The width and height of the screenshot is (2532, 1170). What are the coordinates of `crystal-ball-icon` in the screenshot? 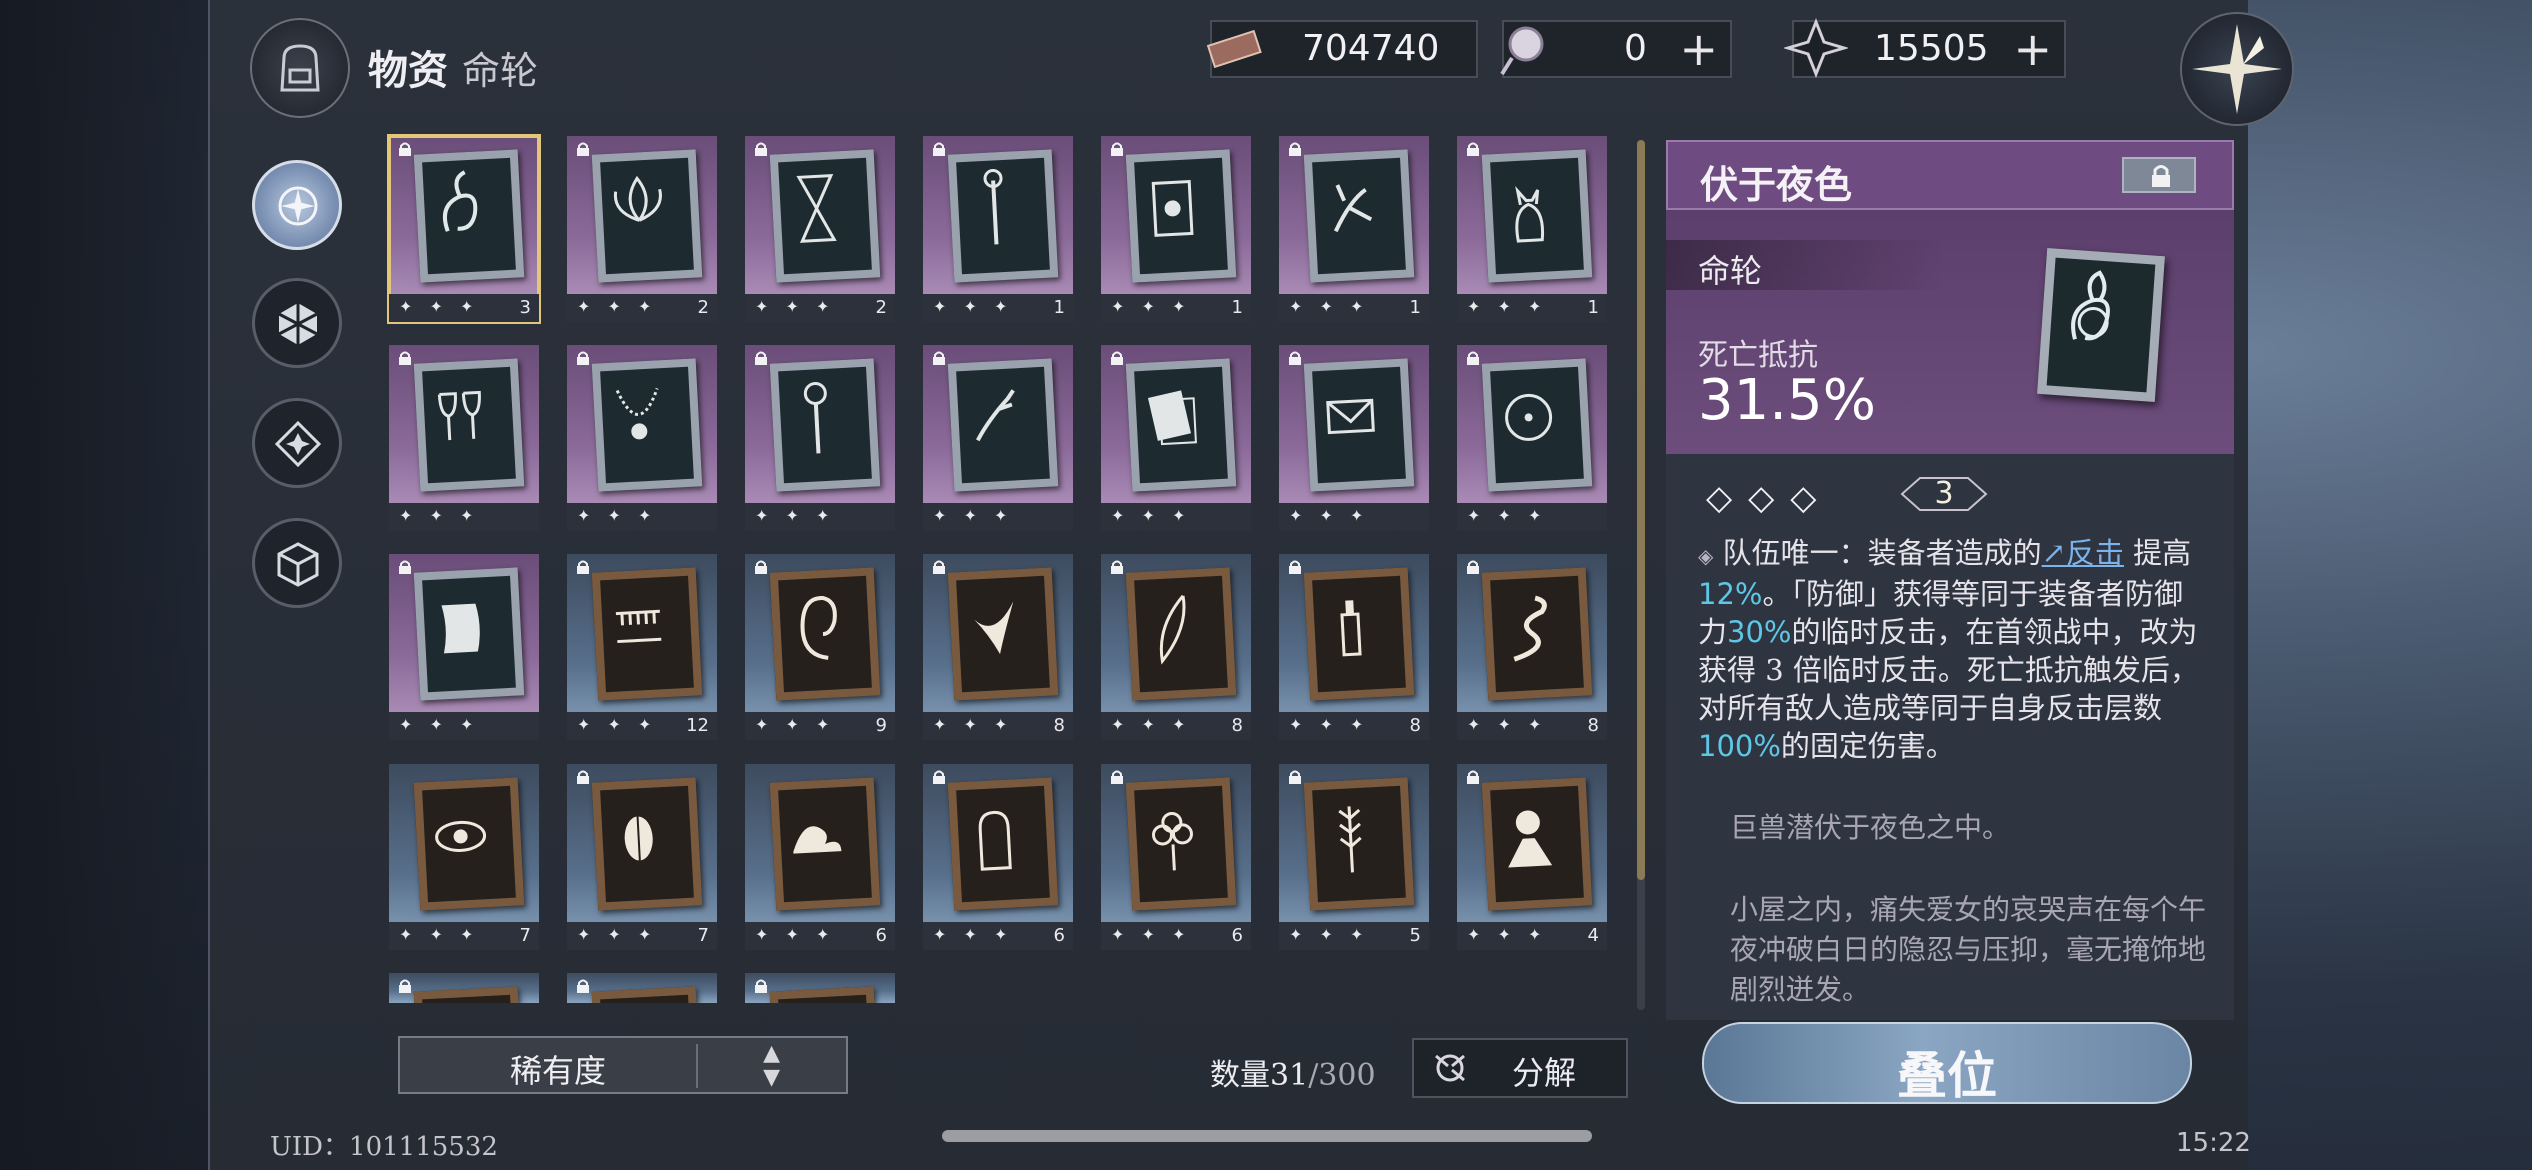 It's located at (1522, 51).